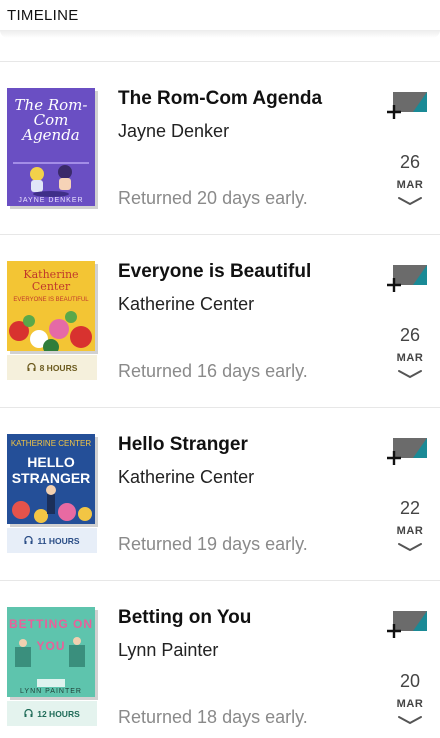  What do you see at coordinates (51, 470) in the screenshot?
I see `cover-title-text: HELLO STRANGER` at bounding box center [51, 470].